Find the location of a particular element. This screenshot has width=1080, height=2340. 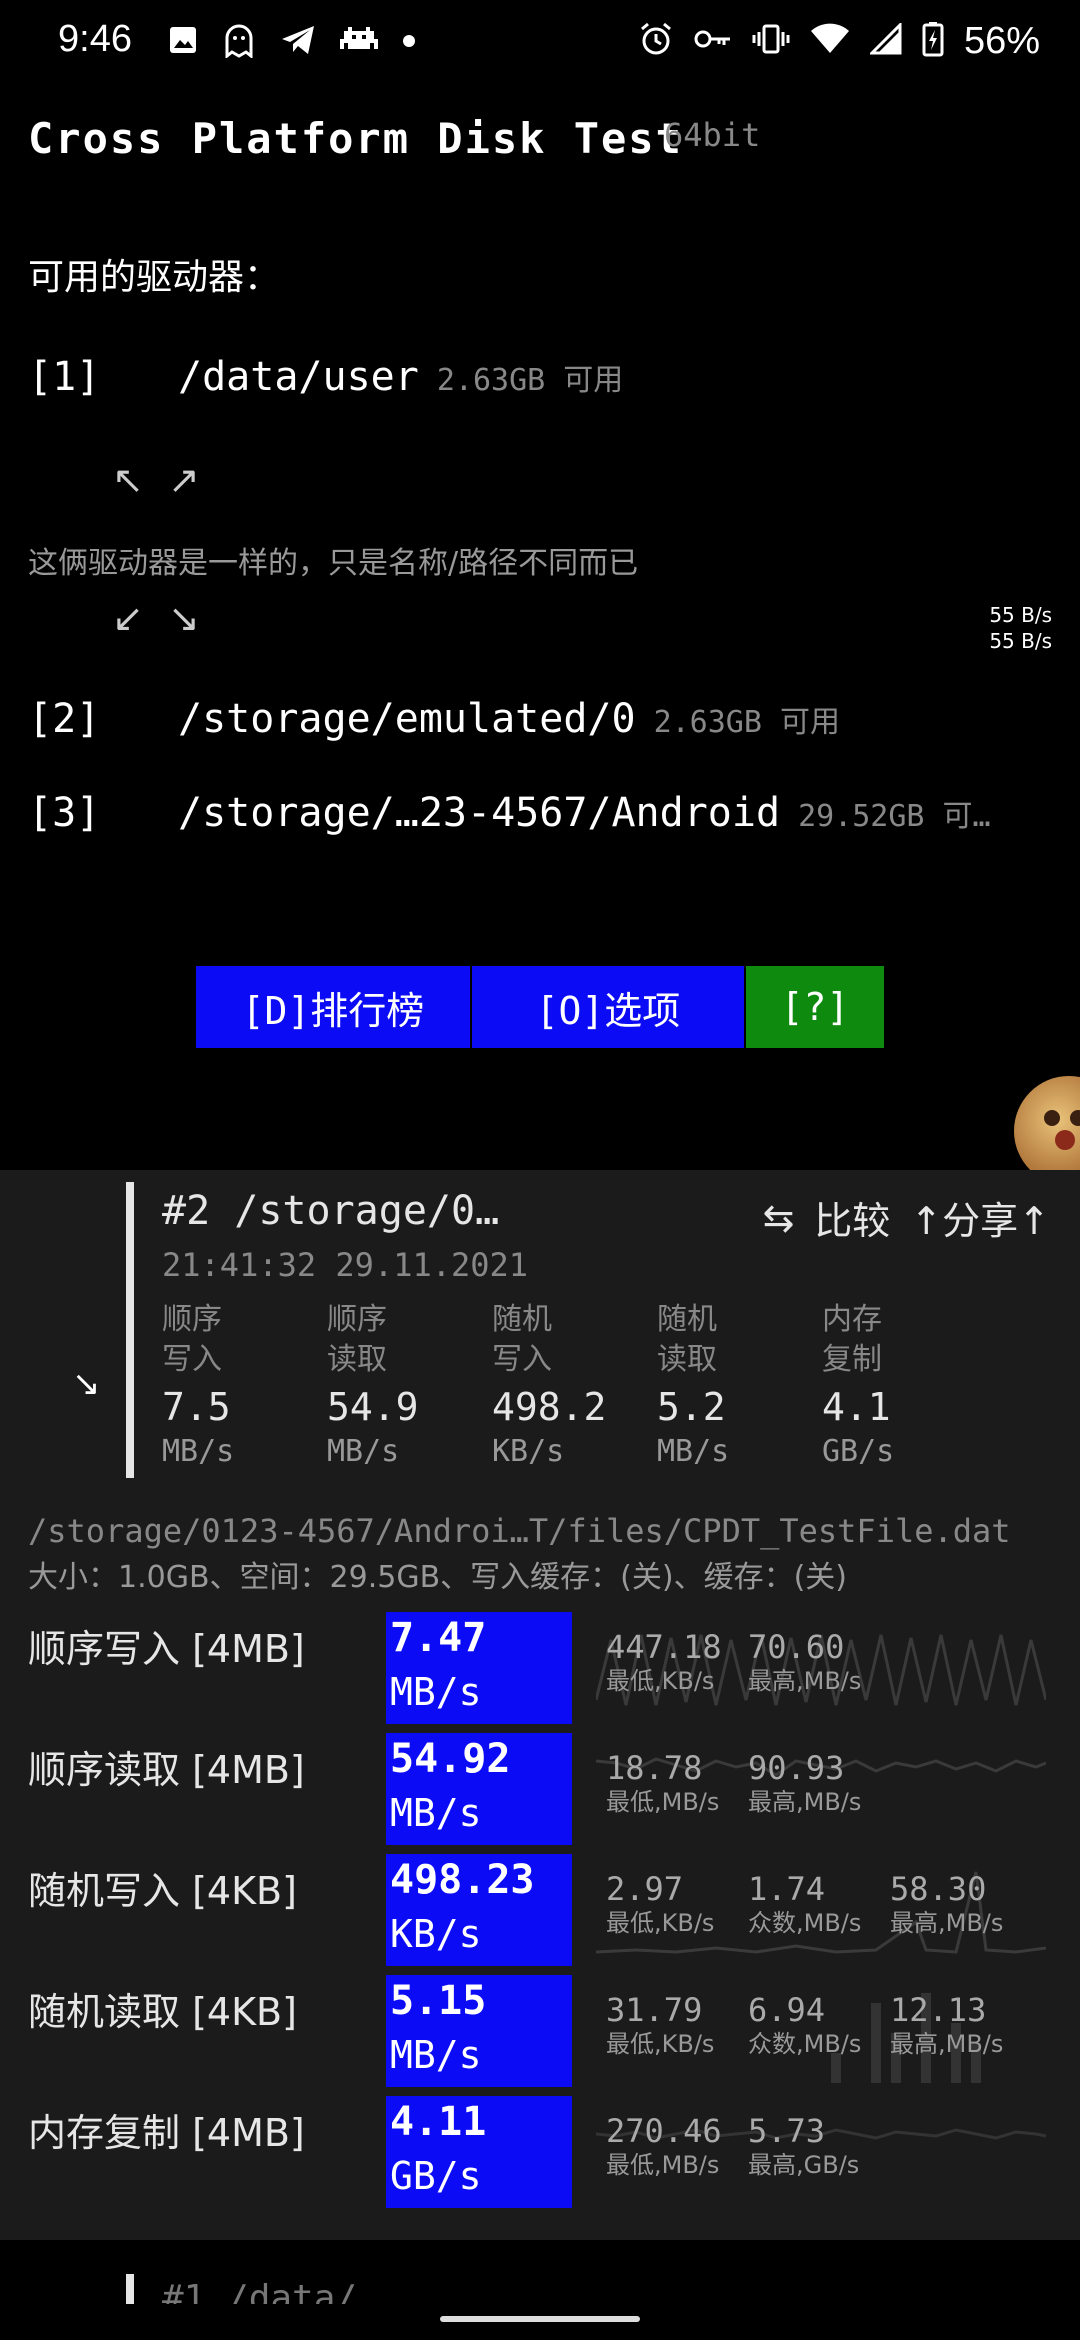

drive-item-1: [1] /data/user 2.63GB 可用 is located at coordinates (325, 377).